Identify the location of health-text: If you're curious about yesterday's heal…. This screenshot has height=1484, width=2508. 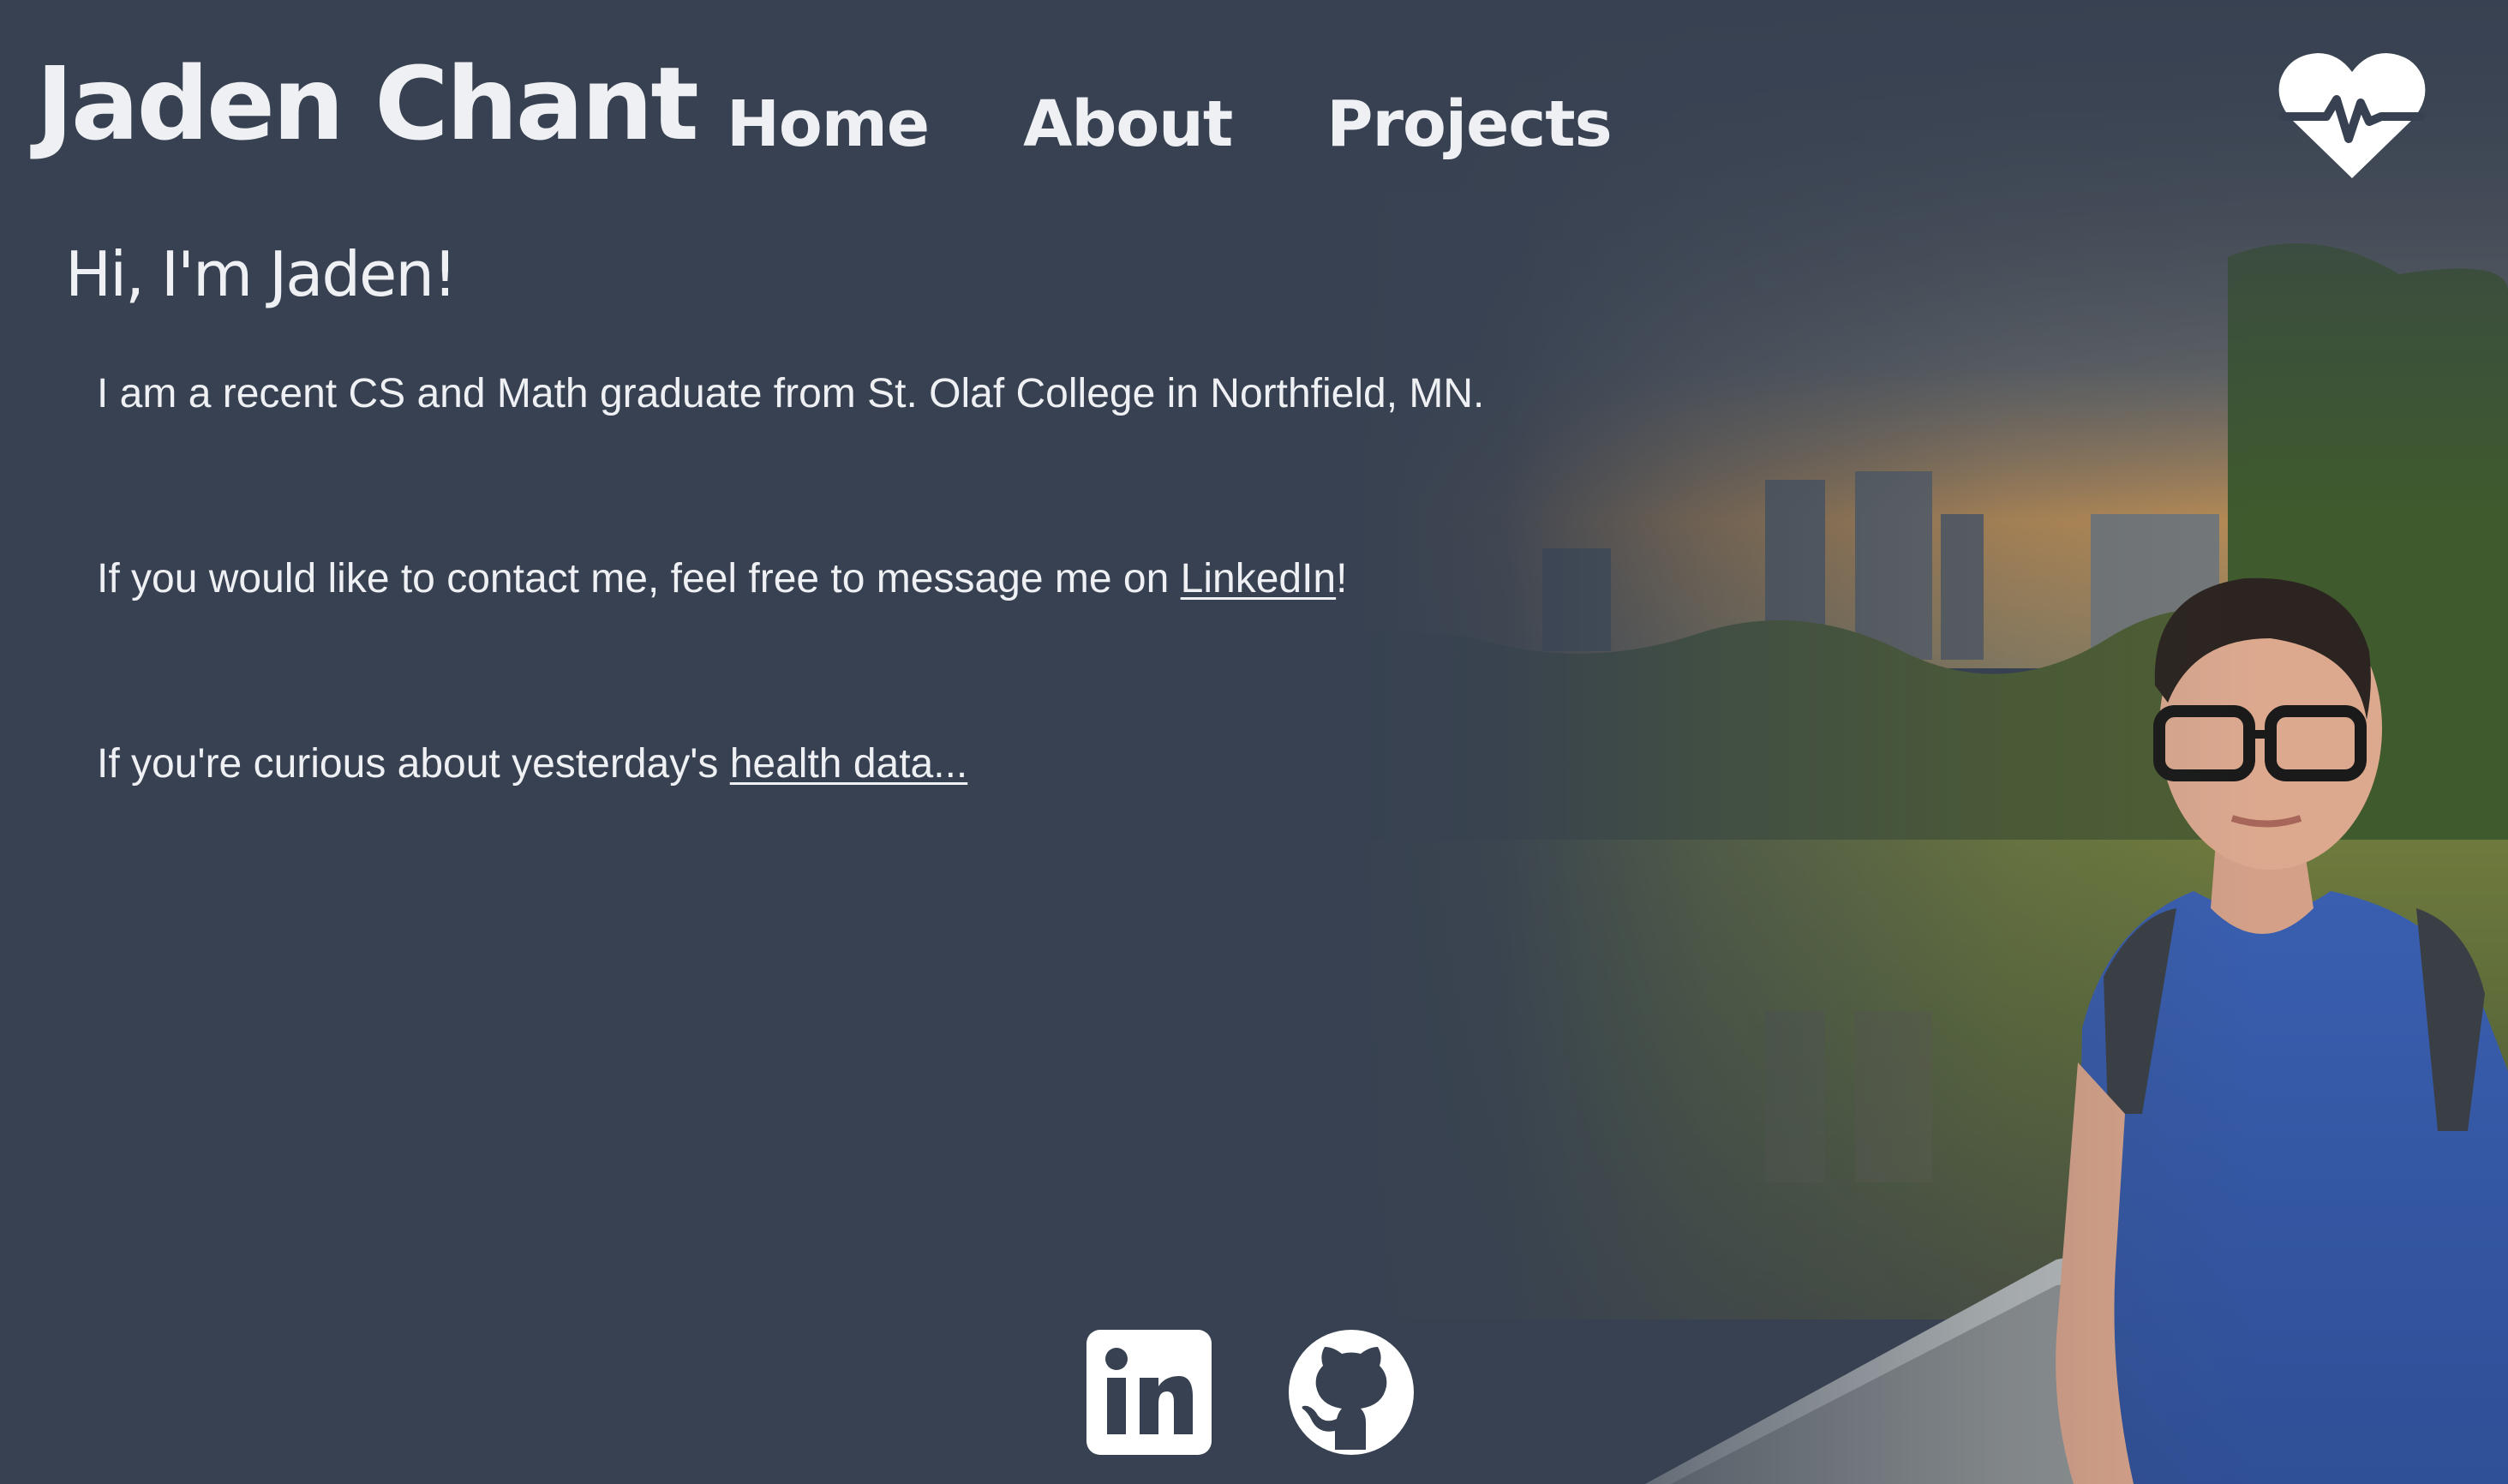
(532, 765).